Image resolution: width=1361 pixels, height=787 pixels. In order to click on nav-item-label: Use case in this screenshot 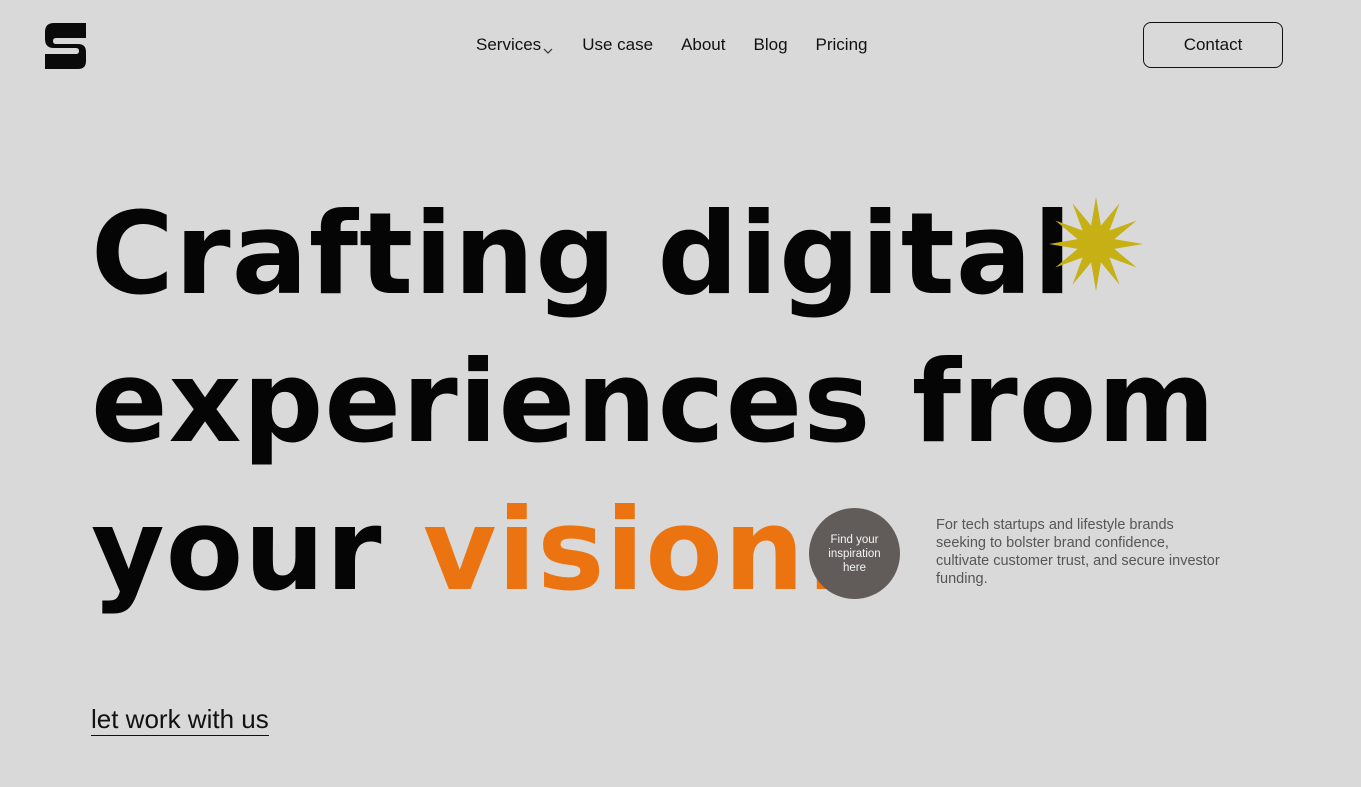, I will do `click(618, 44)`.